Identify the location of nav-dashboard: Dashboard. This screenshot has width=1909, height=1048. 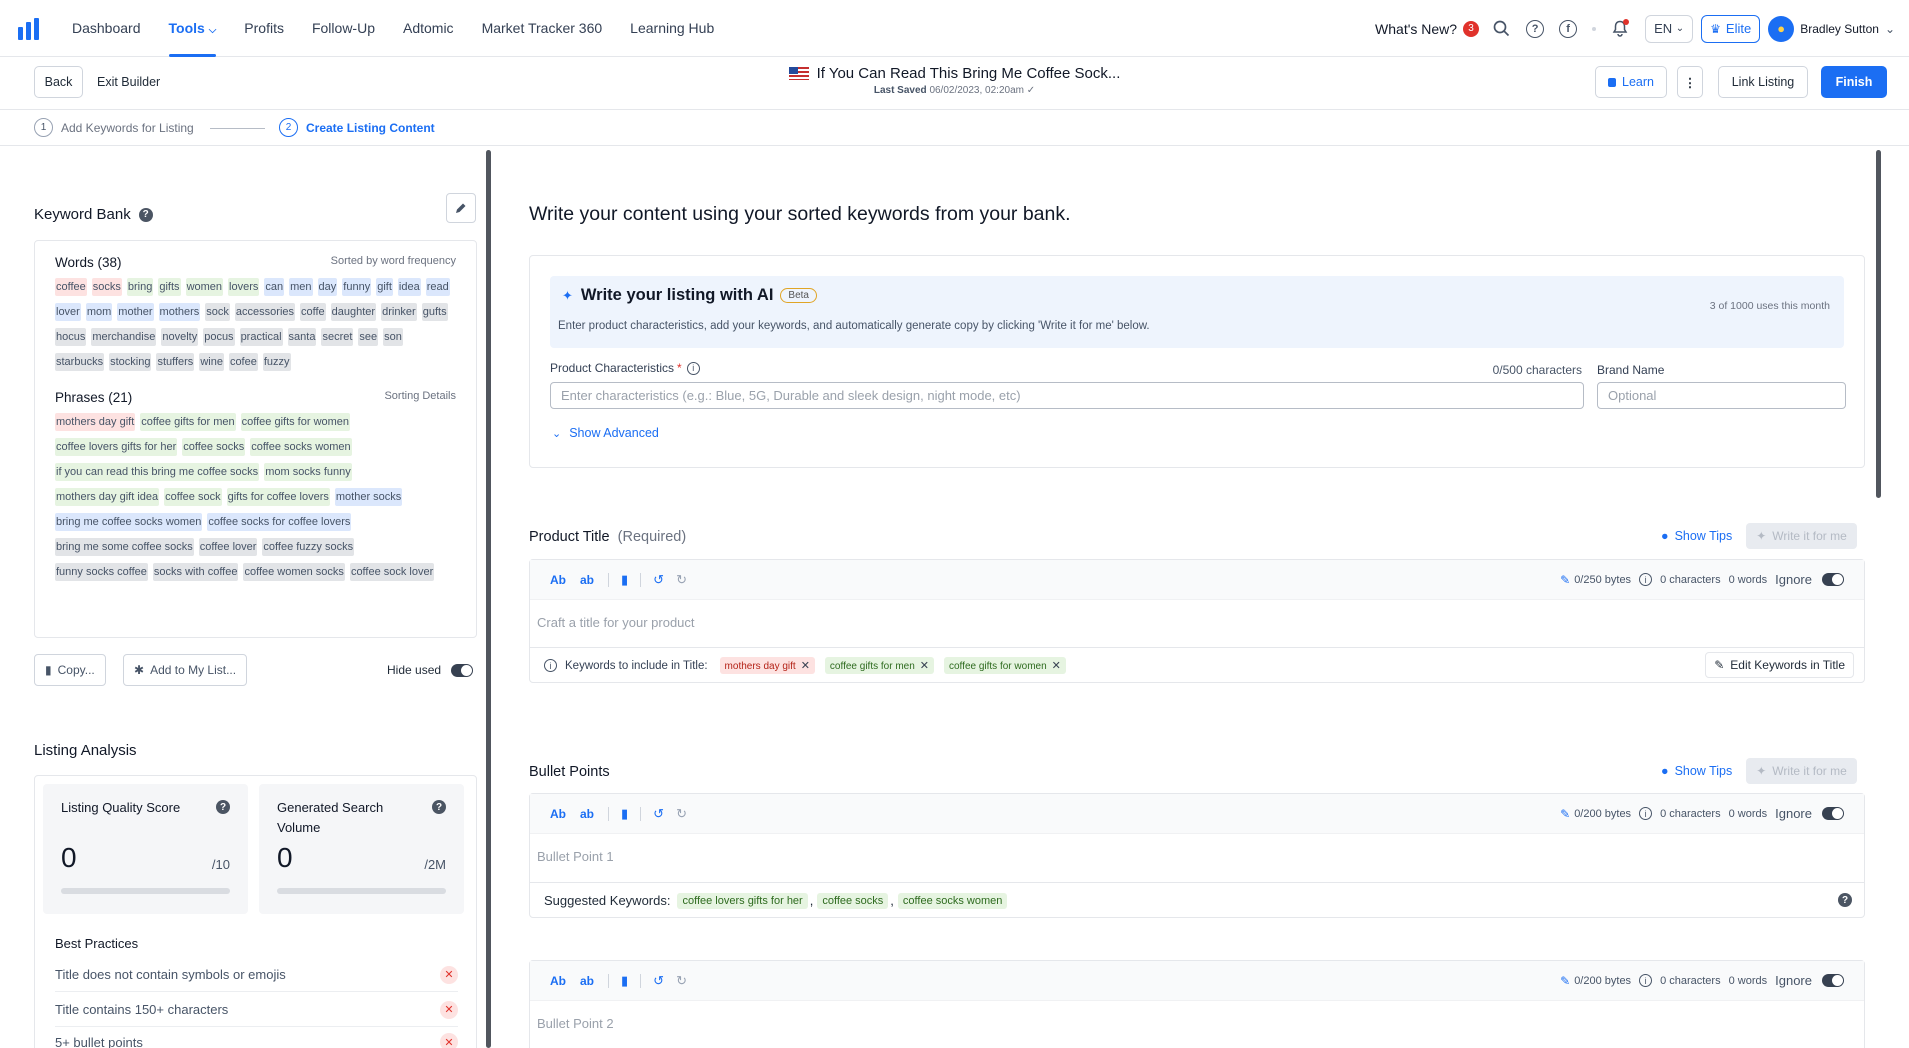
(106, 28).